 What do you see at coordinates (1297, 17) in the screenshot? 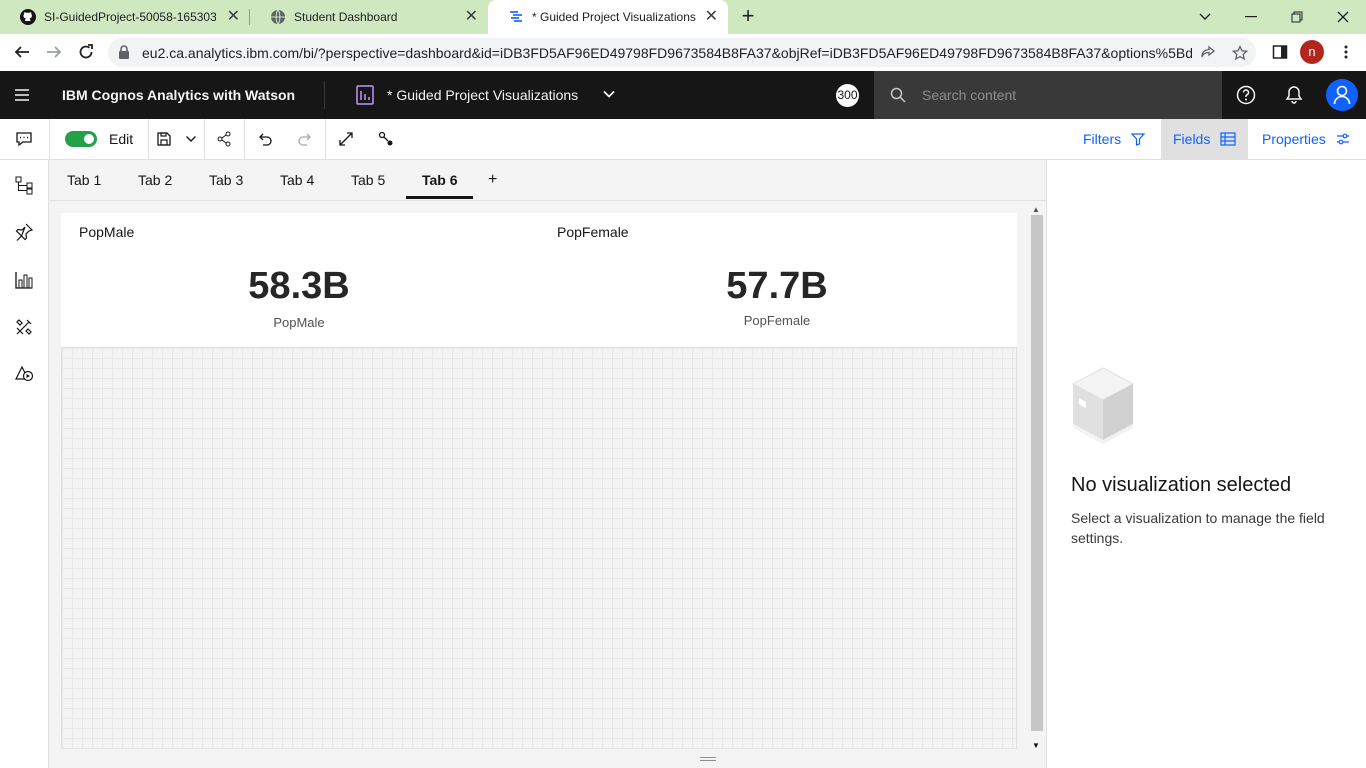
I see `restore-icon` at bounding box center [1297, 17].